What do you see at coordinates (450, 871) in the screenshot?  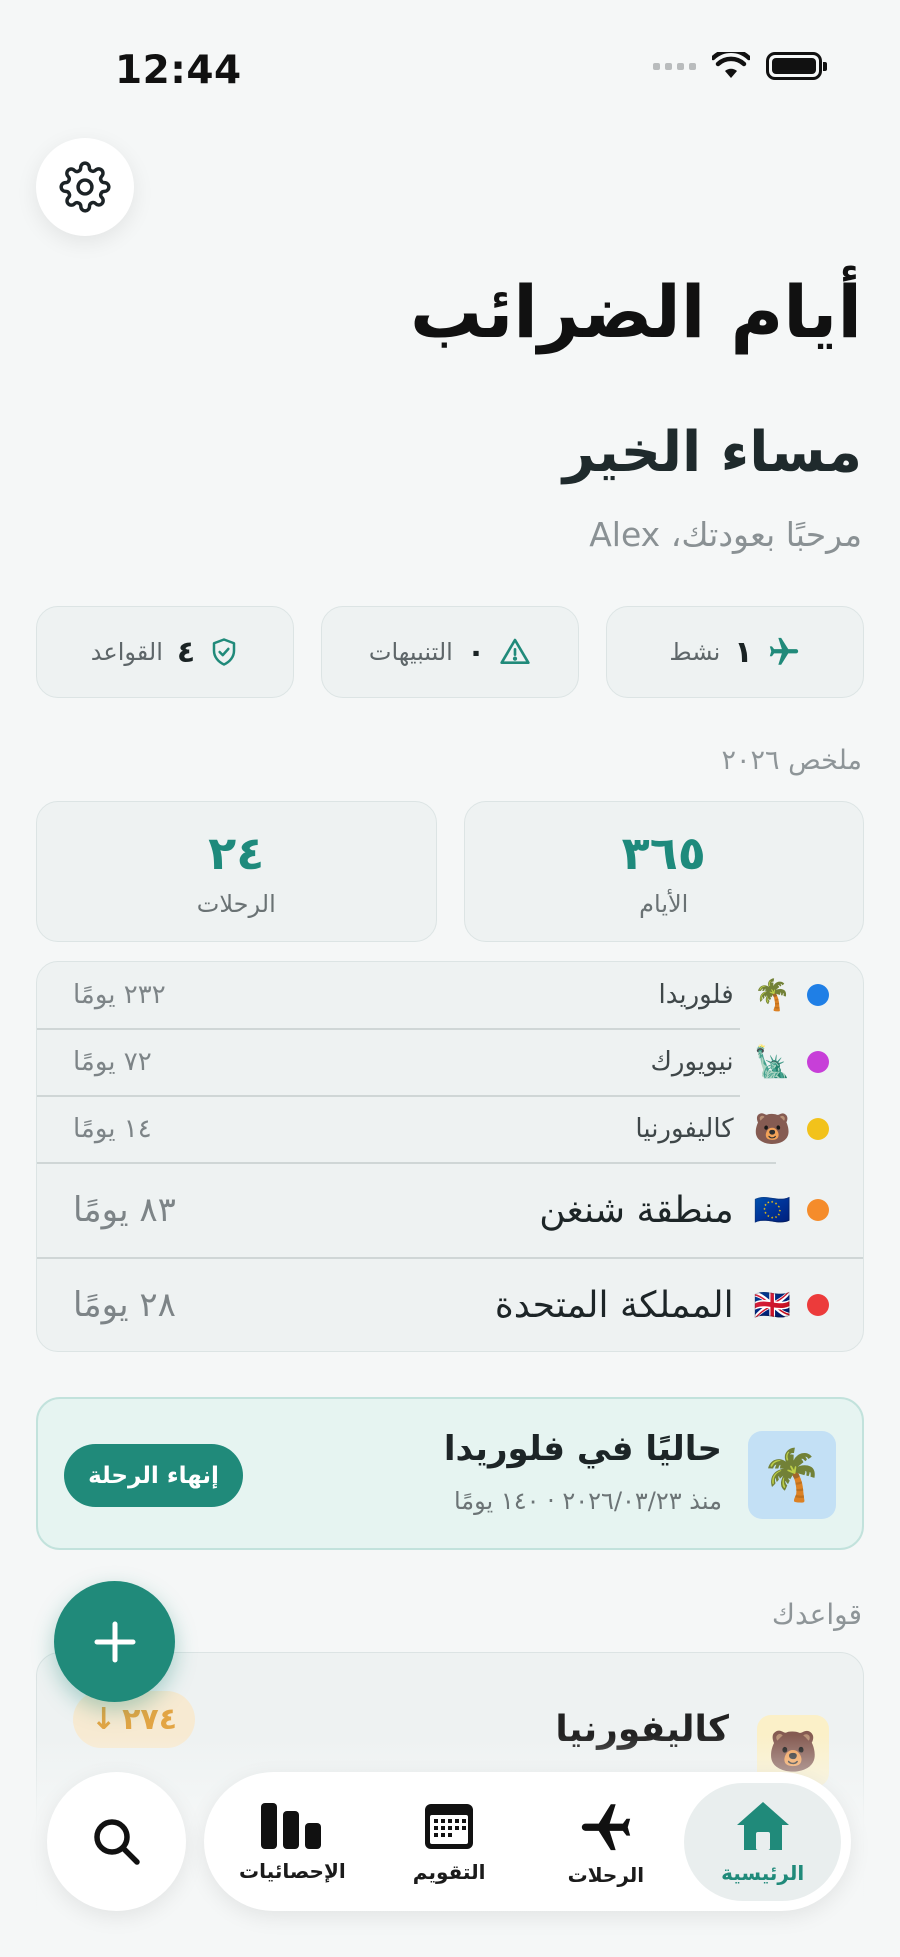 I see `summary-stats: ٣٦٥ الأيام ٢٤ الرحلات` at bounding box center [450, 871].